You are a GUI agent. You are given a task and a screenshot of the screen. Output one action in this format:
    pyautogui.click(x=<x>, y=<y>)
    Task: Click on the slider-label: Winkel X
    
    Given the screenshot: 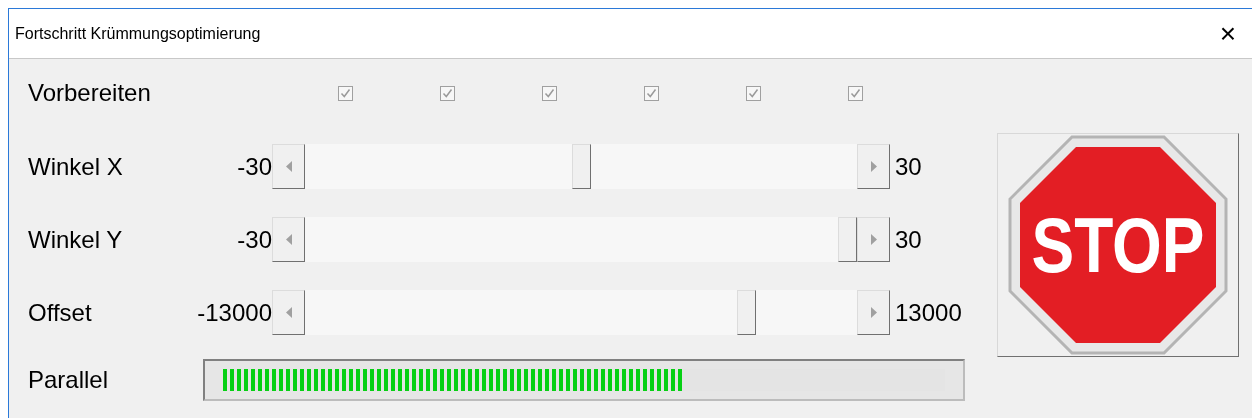 What is the action you would take?
    pyautogui.click(x=76, y=166)
    